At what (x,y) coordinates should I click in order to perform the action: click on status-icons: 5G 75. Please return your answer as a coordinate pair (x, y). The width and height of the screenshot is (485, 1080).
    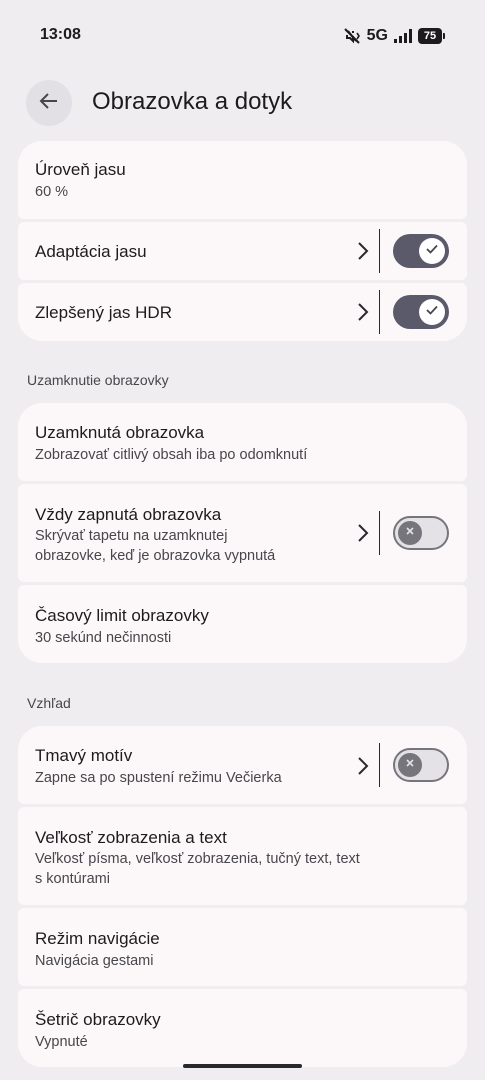
    Looking at the image, I should click on (394, 36).